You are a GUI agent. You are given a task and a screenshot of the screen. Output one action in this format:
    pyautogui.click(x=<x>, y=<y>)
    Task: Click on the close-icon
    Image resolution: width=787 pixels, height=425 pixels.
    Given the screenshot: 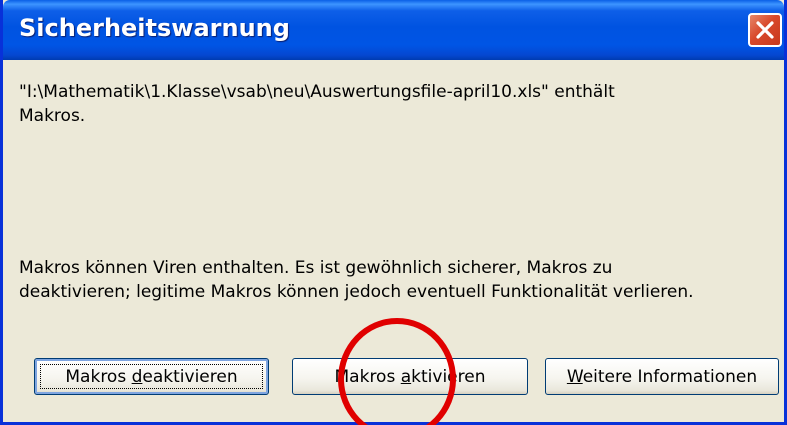 What is the action you would take?
    pyautogui.click(x=765, y=30)
    